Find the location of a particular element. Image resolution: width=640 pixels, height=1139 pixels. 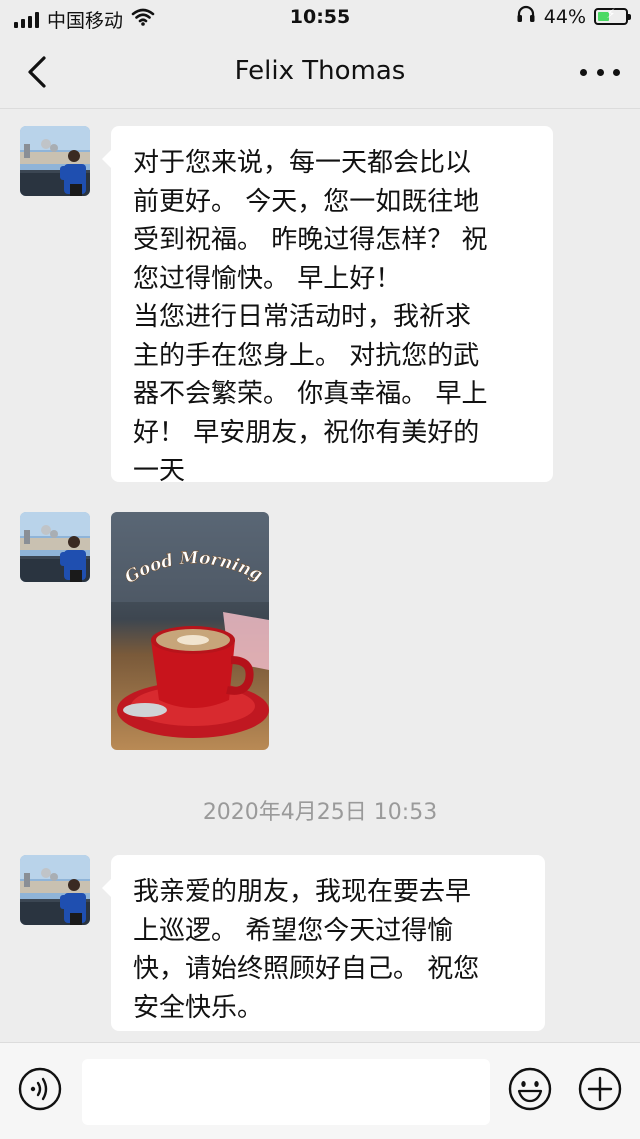

emoji-icon is located at coordinates (530, 1089).